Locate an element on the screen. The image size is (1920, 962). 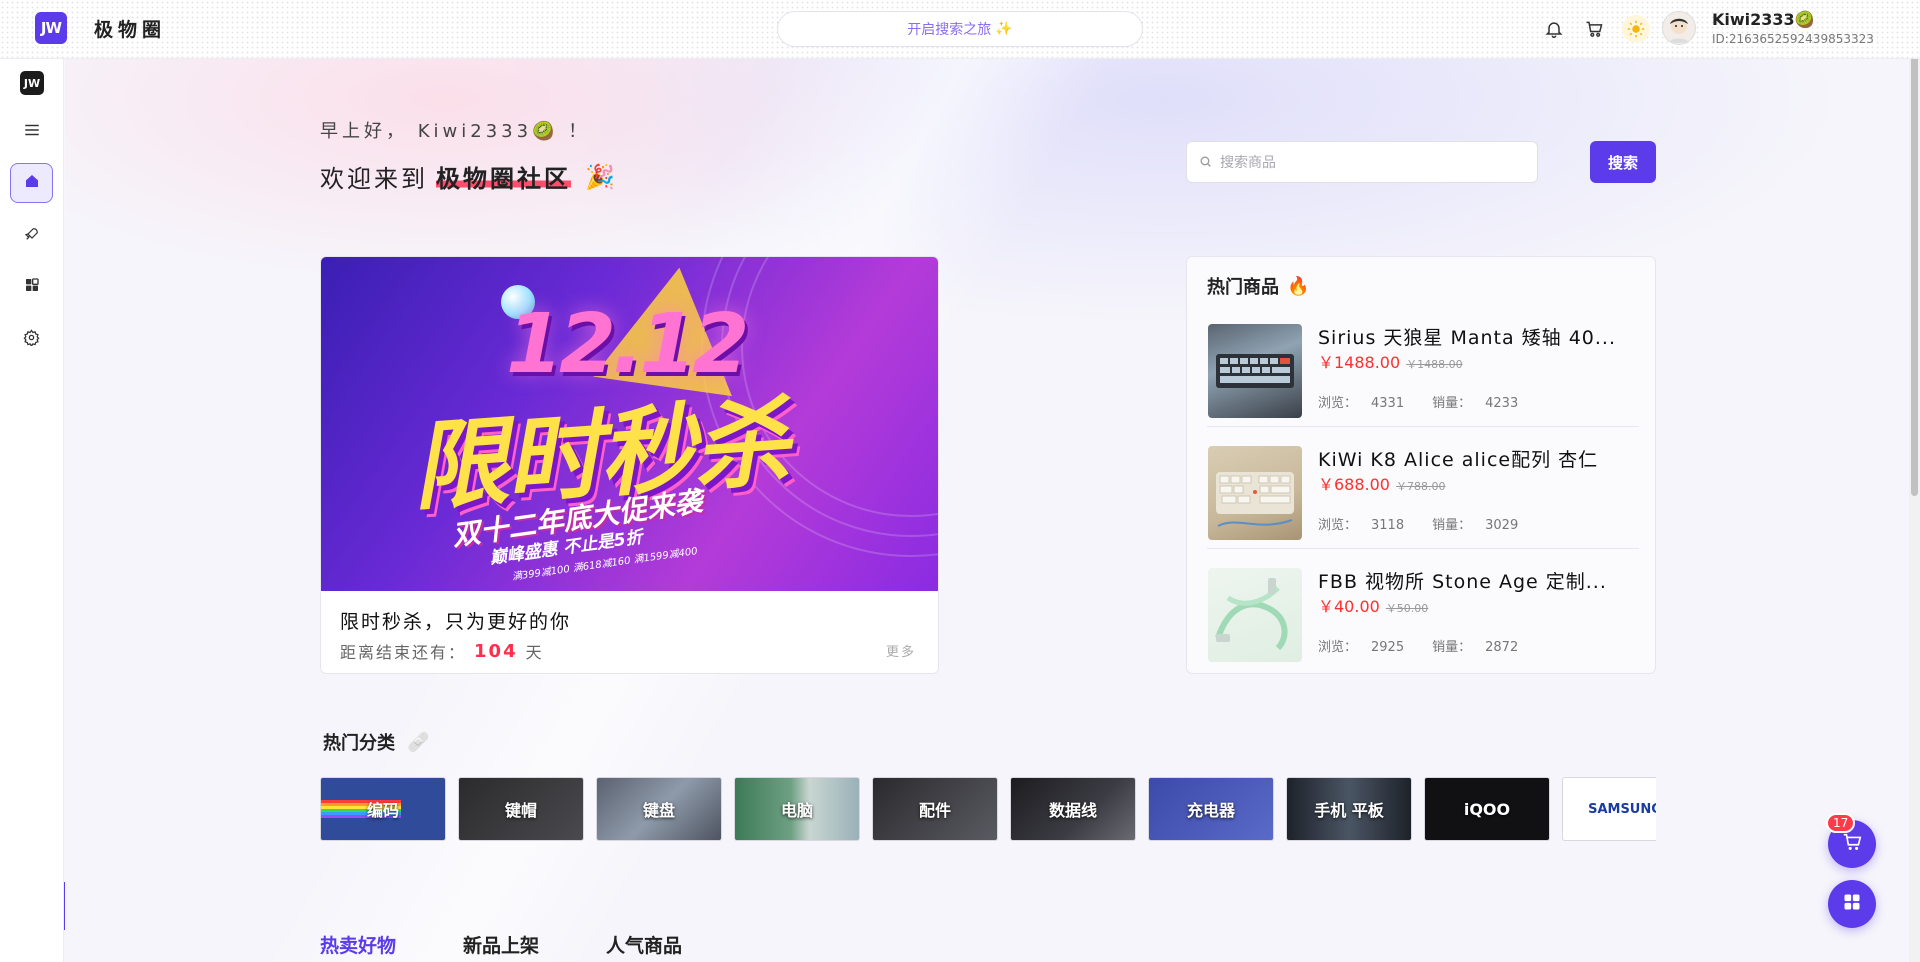
category-label: 电脑 is located at coordinates (796, 810).